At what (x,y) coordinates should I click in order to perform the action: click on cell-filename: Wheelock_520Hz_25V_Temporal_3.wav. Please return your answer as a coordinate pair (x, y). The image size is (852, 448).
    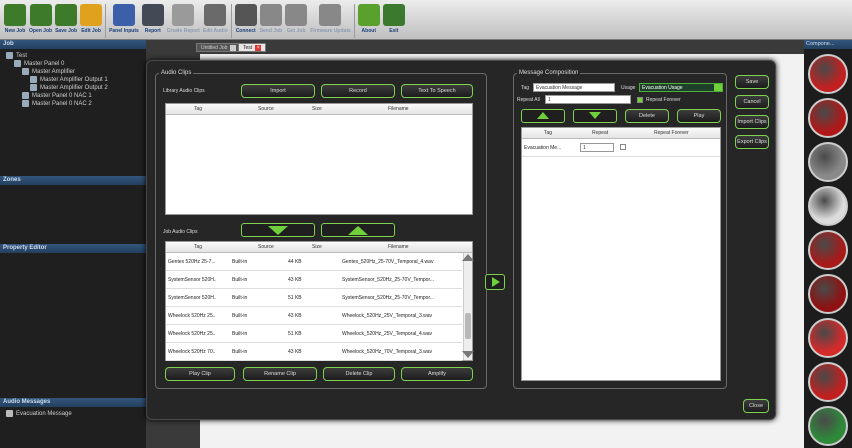
    Looking at the image, I should click on (387, 316).